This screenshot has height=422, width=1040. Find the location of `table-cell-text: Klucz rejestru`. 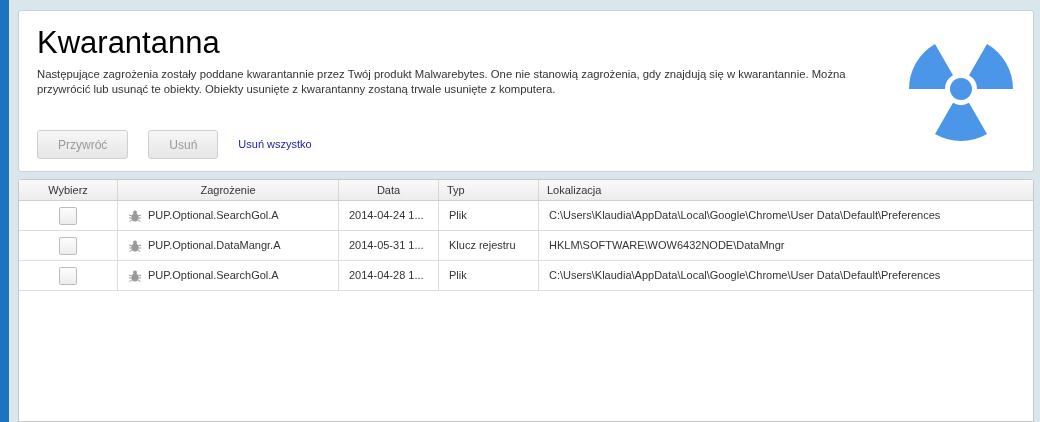

table-cell-text: Klucz rejestru is located at coordinates (482, 246).